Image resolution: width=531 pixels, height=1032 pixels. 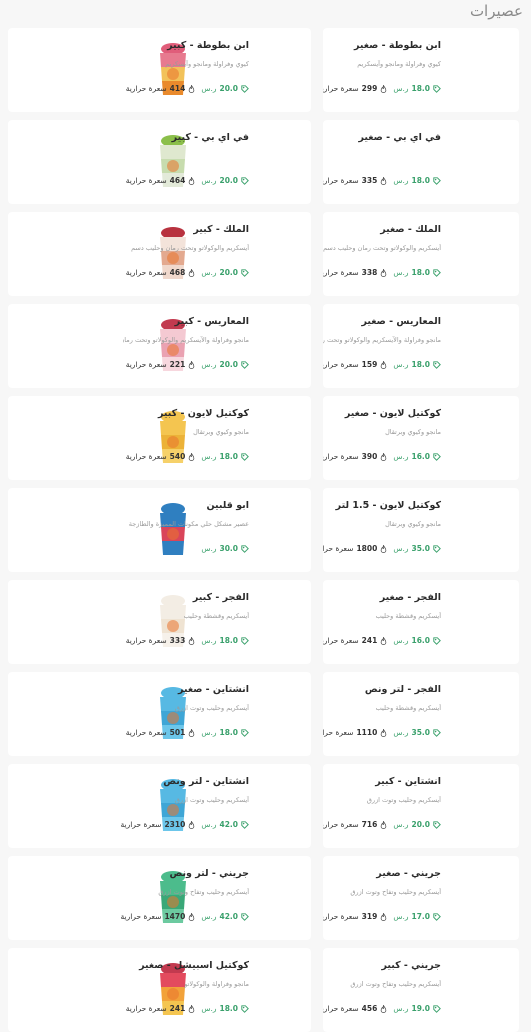 What do you see at coordinates (367, 732) in the screenshot?
I see `calories-value: 1110` at bounding box center [367, 732].